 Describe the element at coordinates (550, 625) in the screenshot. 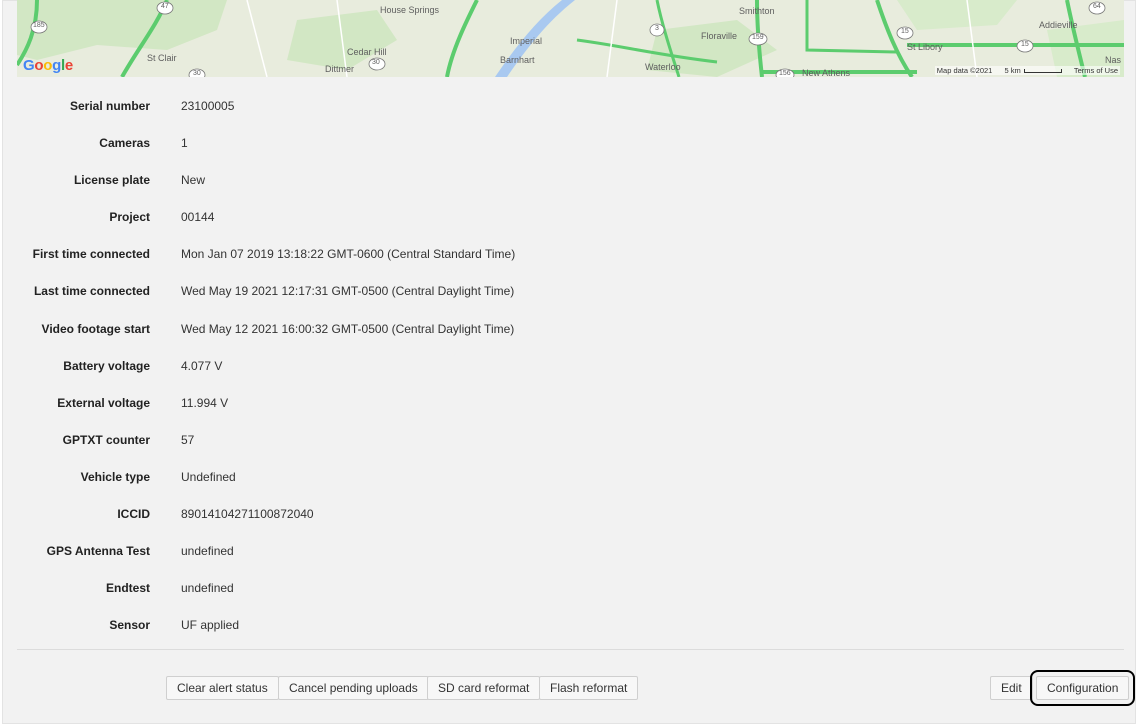

I see `detail-row-sensor: Sensor UF applied` at that location.